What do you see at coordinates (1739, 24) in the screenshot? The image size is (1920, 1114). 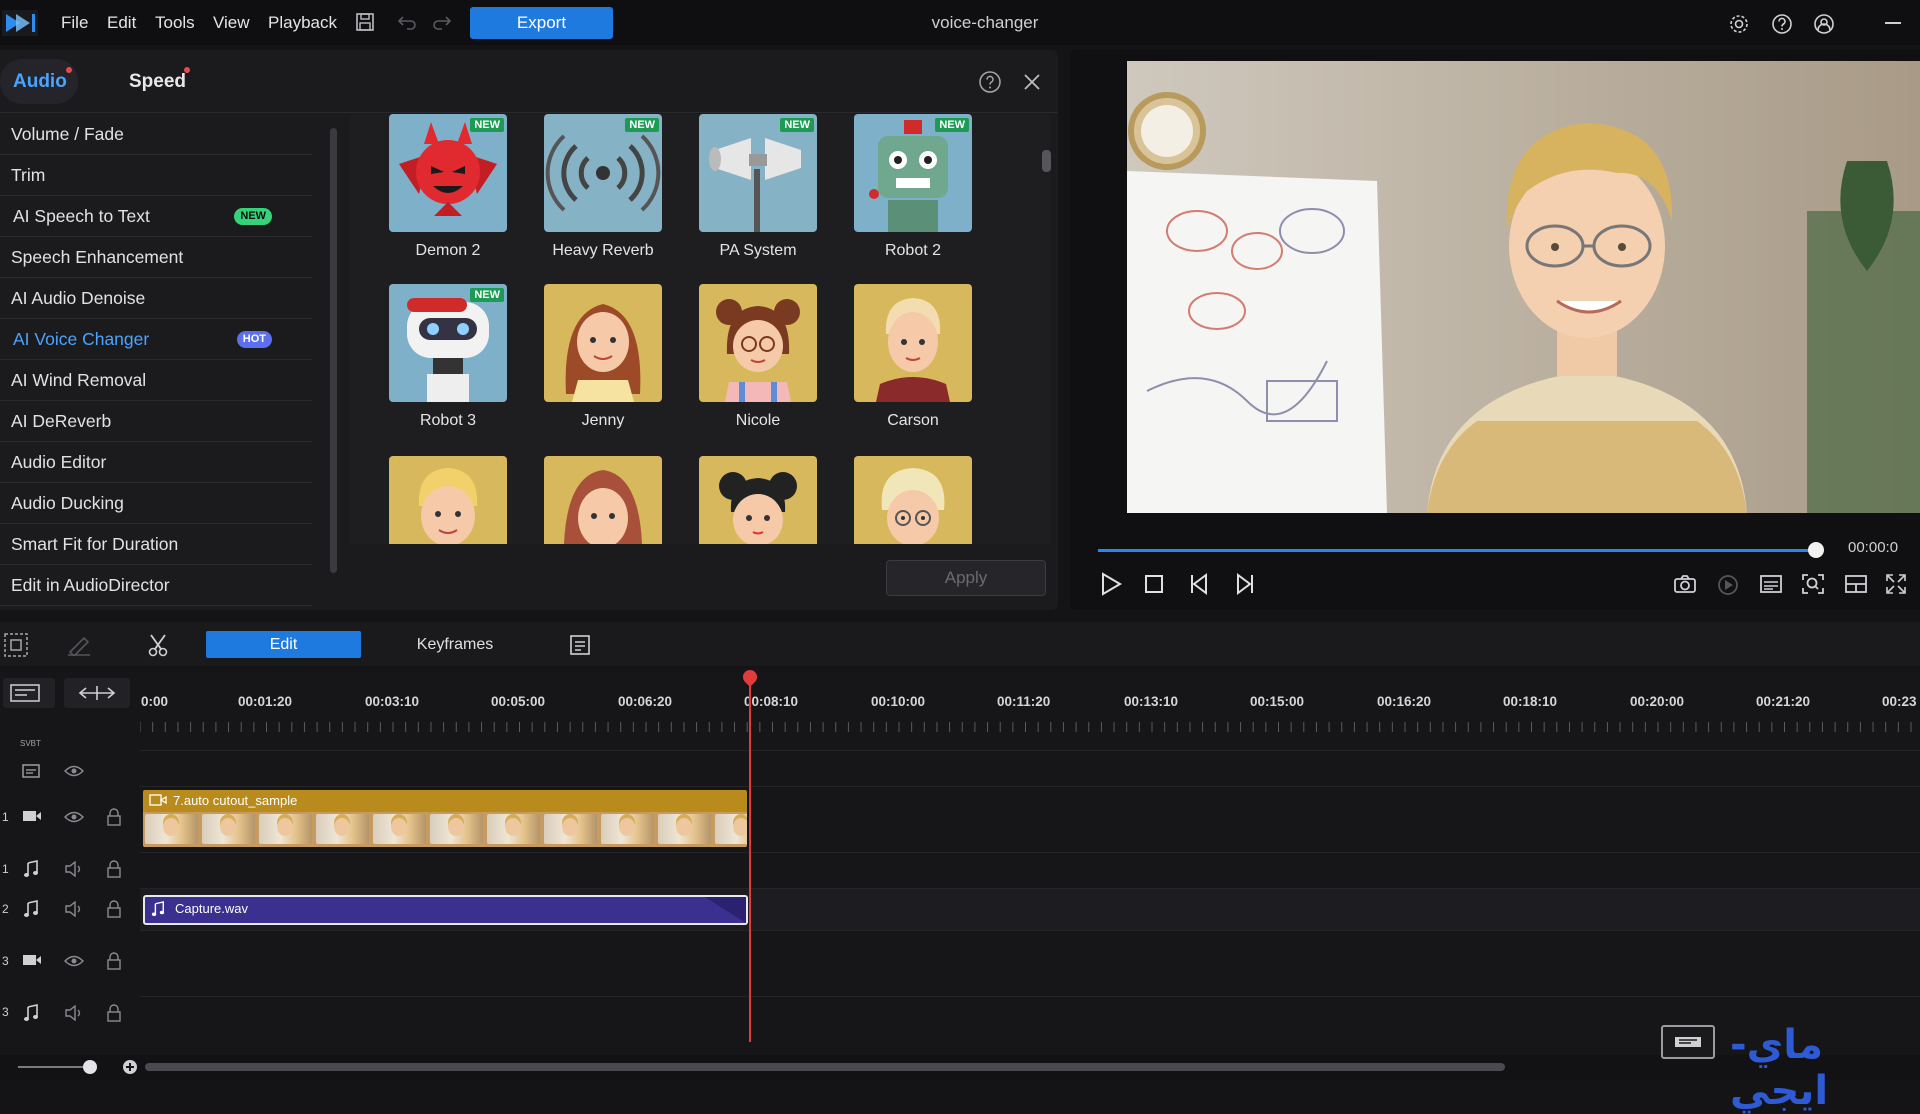 I see `settings-gear-icon` at bounding box center [1739, 24].